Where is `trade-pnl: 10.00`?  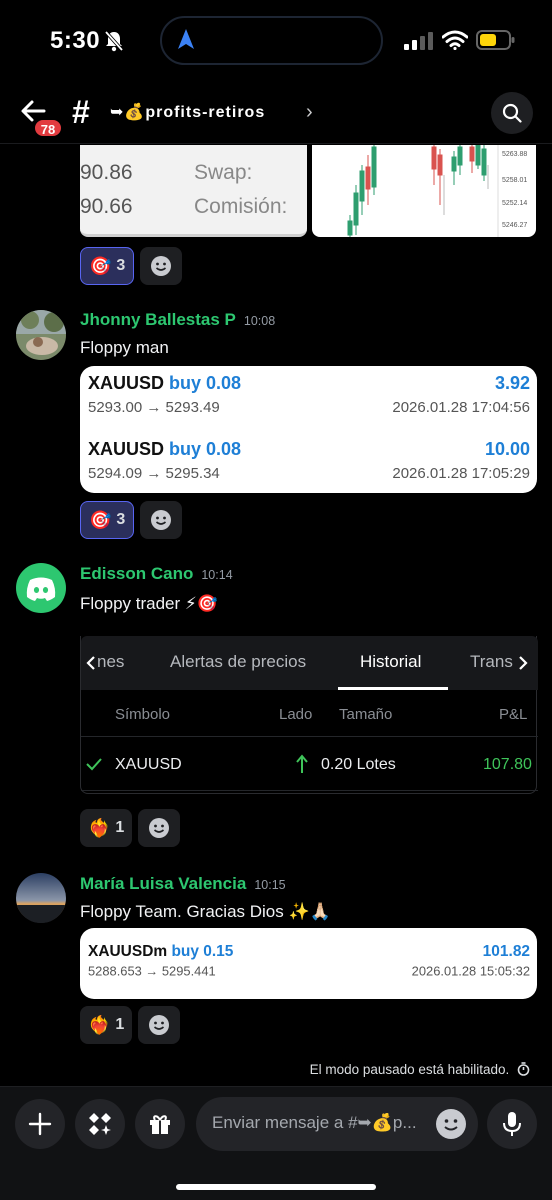 trade-pnl: 10.00 is located at coordinates (507, 449).